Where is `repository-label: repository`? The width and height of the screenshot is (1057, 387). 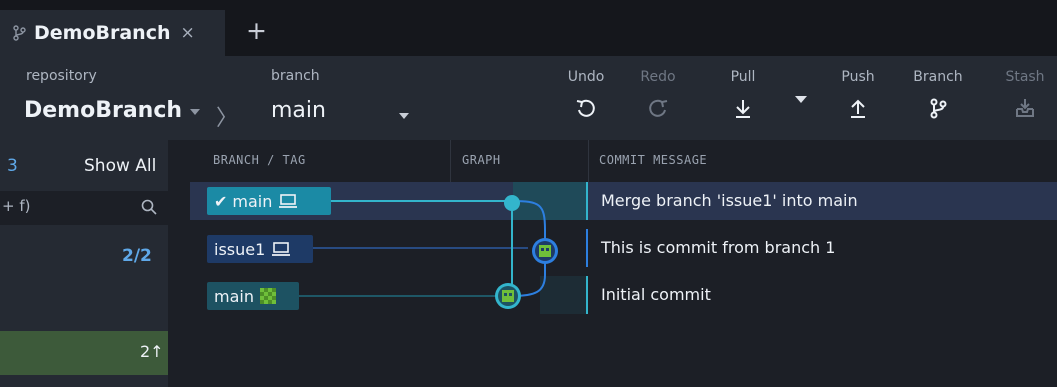
repository-label: repository is located at coordinates (61, 76).